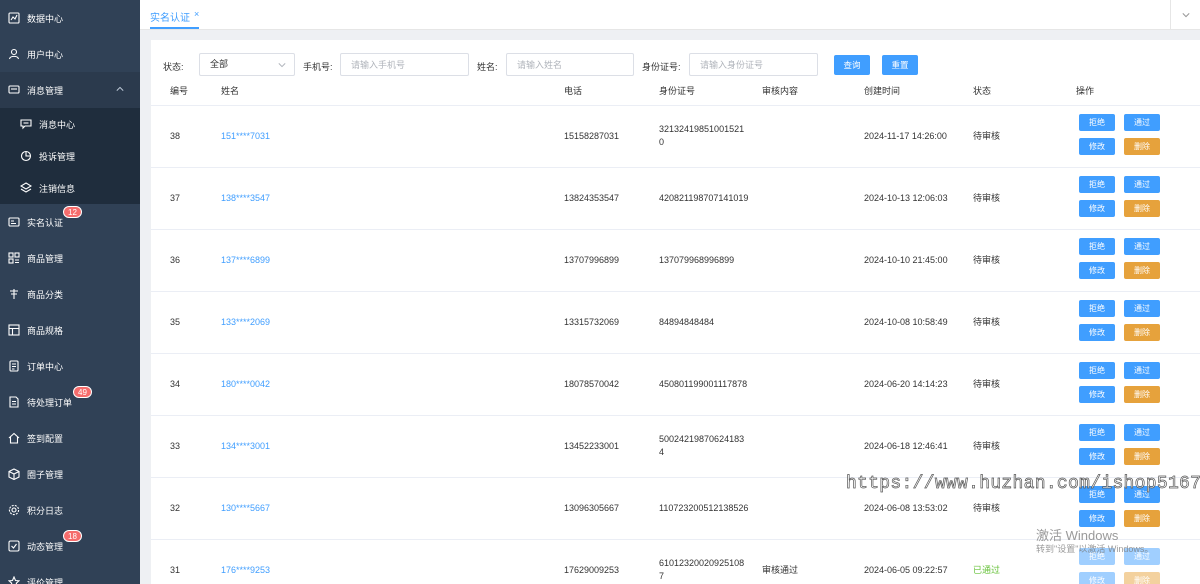  Describe the element at coordinates (70, 222) in the screenshot. I see `sidebar-item-6: 实名认证 12` at that location.